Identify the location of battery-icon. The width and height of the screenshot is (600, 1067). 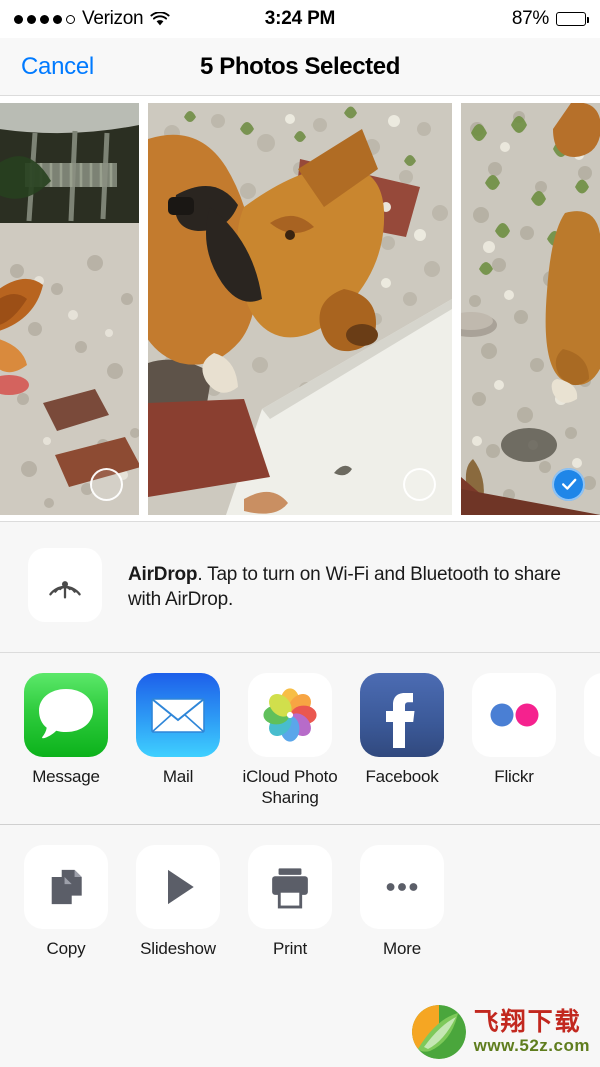
(572, 19).